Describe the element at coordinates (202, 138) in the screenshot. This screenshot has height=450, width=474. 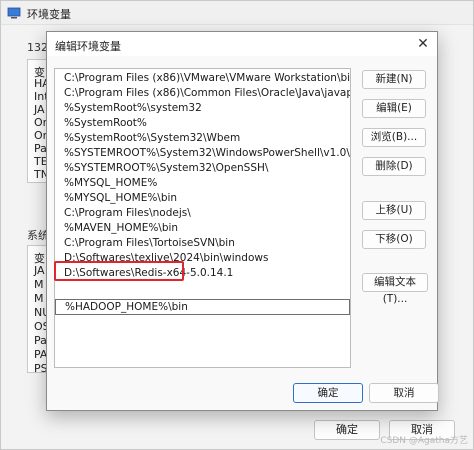
I see `path-item: %SystemRoot%\System32\Wbem` at that location.